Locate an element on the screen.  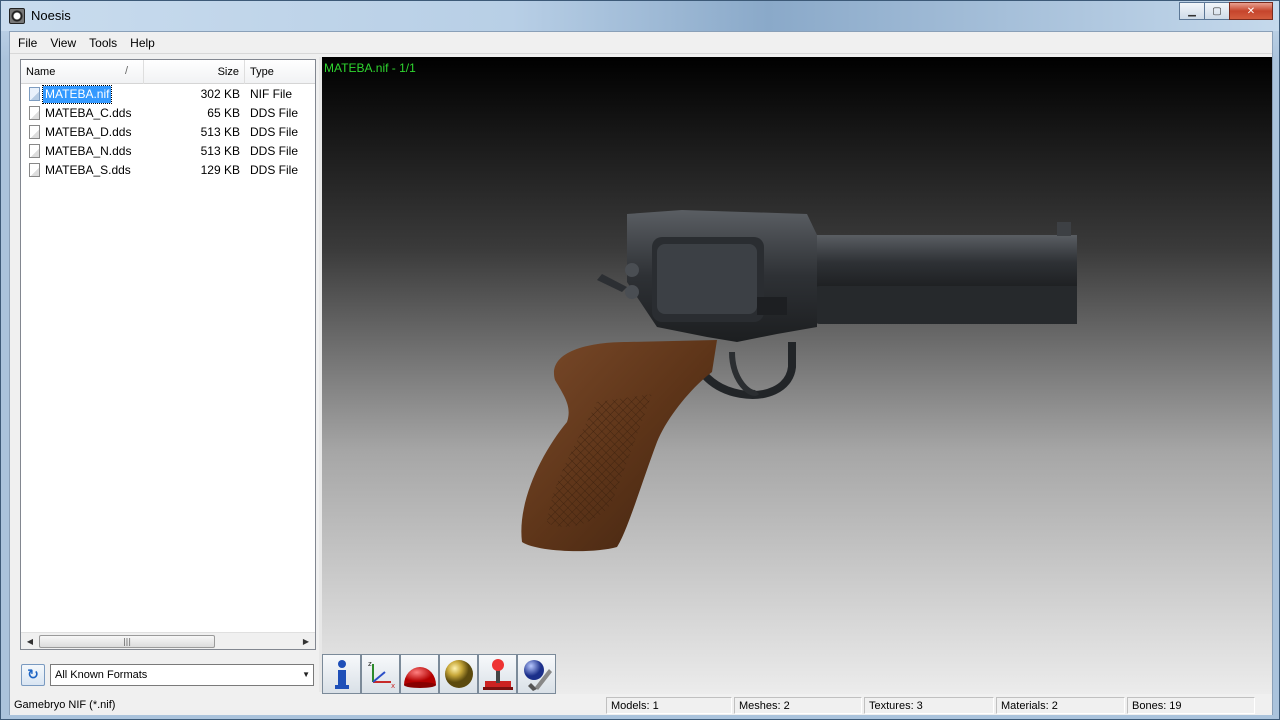
status-bones: Bones: 19 is located at coordinates (1191, 705).